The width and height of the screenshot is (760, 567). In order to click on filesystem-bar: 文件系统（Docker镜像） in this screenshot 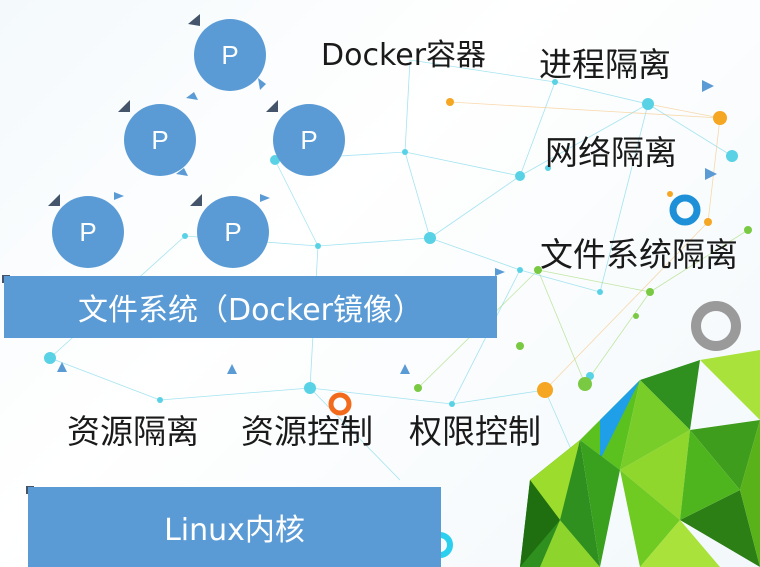, I will do `click(250, 307)`.